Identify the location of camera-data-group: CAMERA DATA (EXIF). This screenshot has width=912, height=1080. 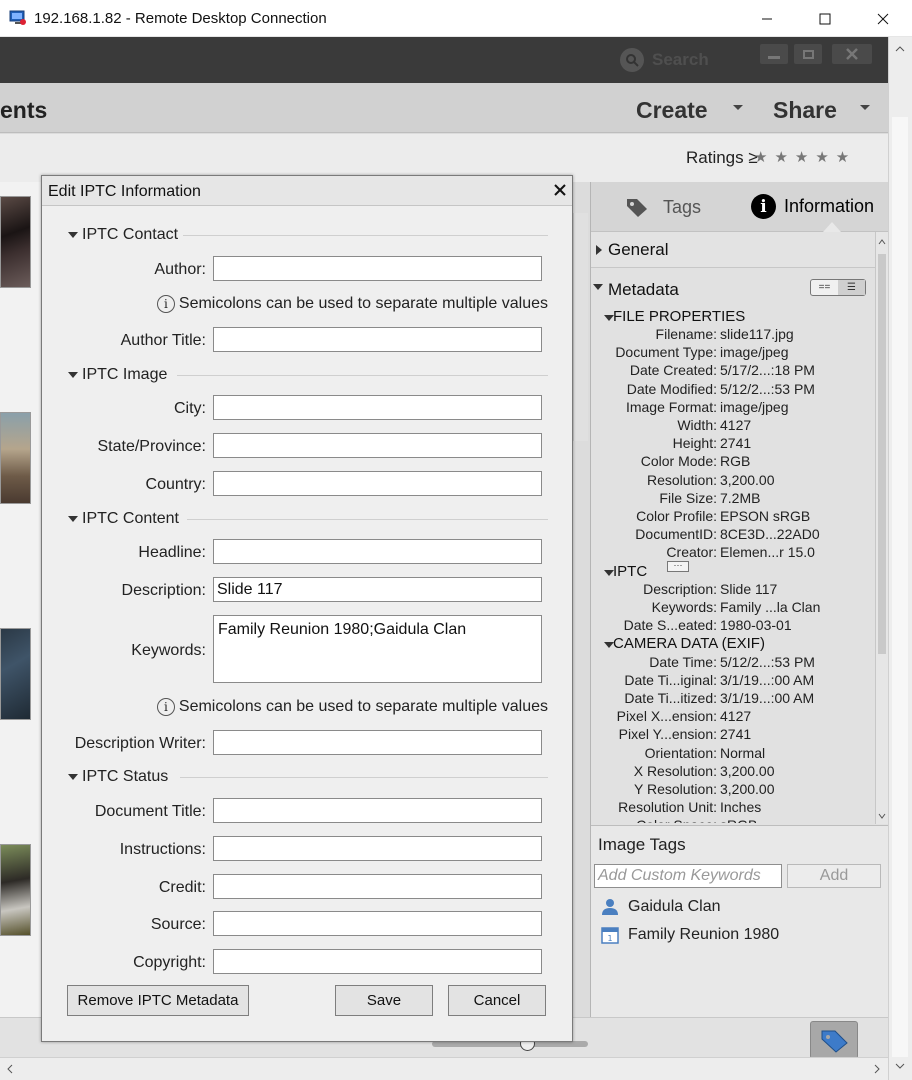
(689, 644).